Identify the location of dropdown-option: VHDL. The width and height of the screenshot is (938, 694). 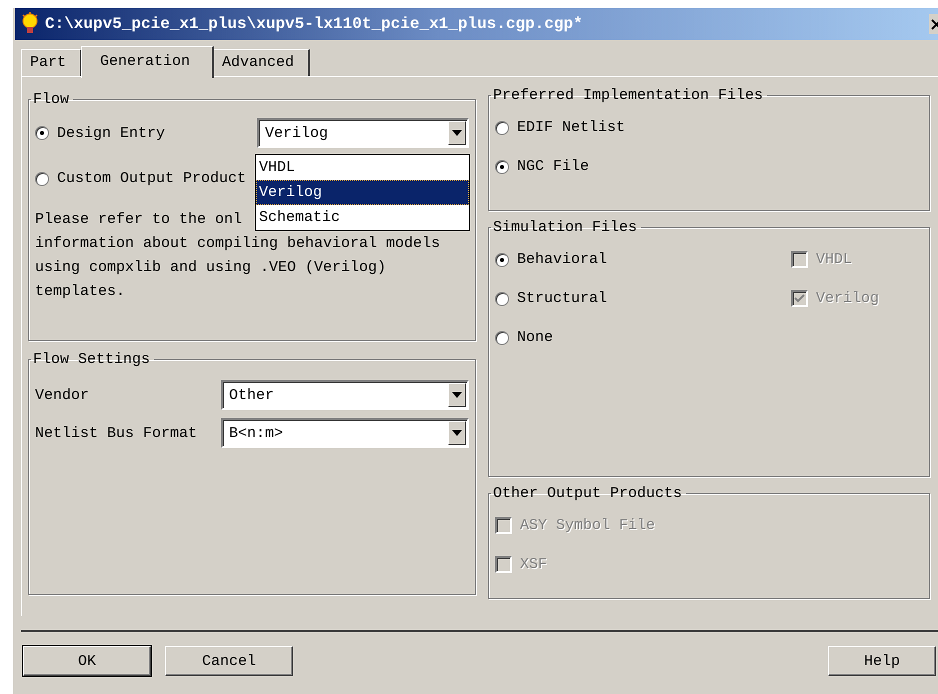
(362, 167).